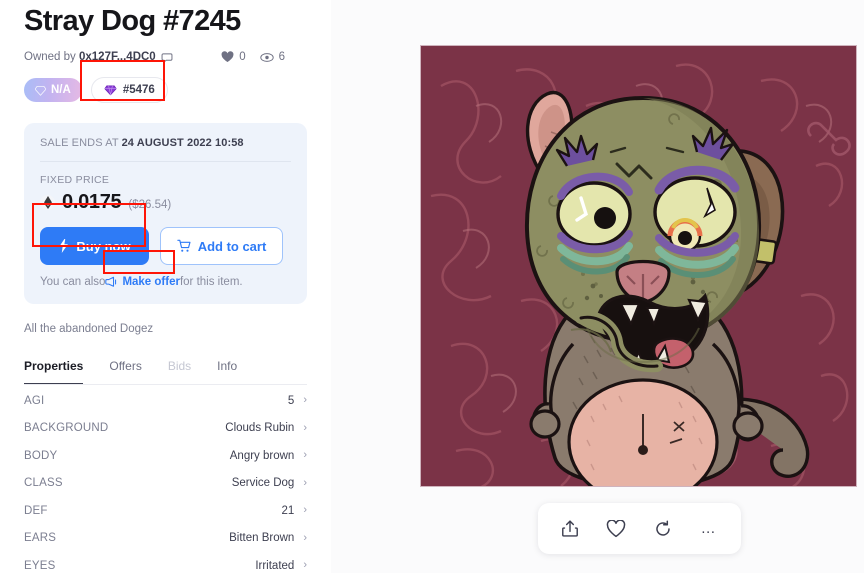  What do you see at coordinates (570, 529) in the screenshot?
I see `share-icon` at bounding box center [570, 529].